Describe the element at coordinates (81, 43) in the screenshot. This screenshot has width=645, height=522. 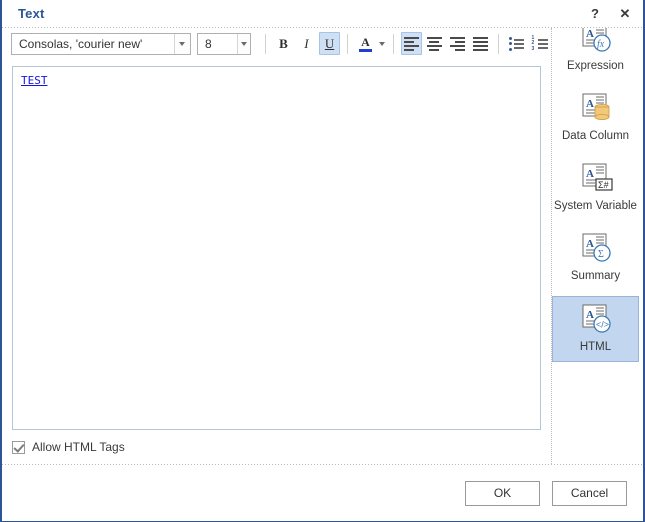
I see `font-family-value: Consolas, 'courier new'` at that location.